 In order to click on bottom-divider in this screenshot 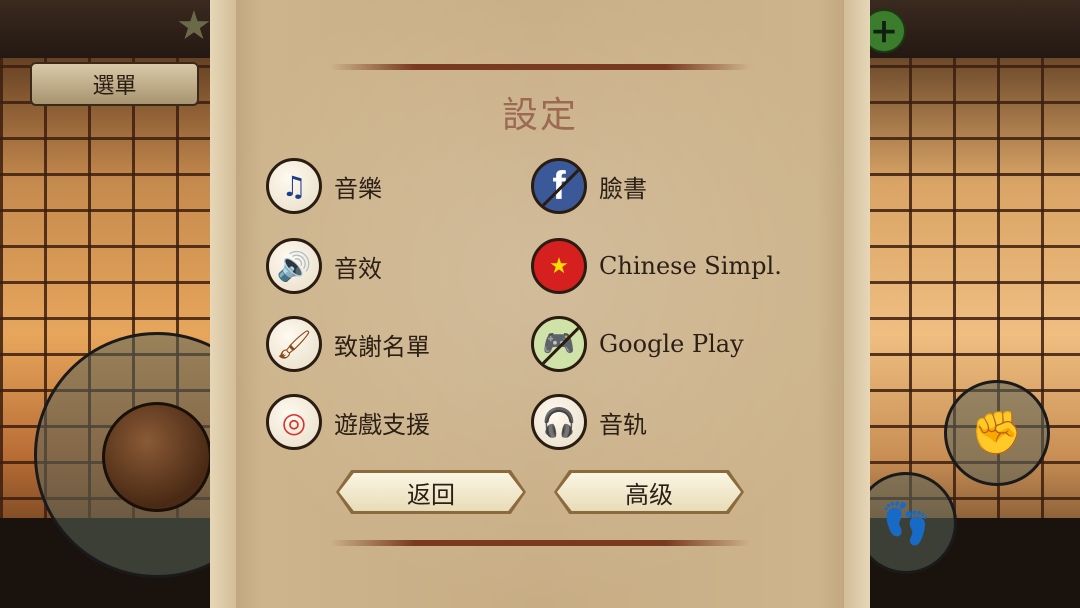, I will do `click(540, 543)`.